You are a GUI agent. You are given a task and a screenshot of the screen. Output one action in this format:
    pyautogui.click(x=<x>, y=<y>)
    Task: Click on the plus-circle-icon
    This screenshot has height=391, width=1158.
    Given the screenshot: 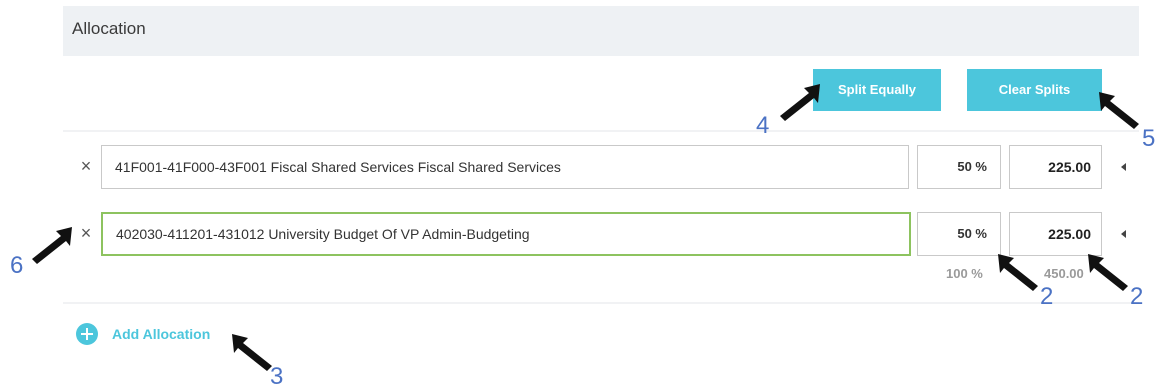 What is the action you would take?
    pyautogui.click(x=87, y=334)
    